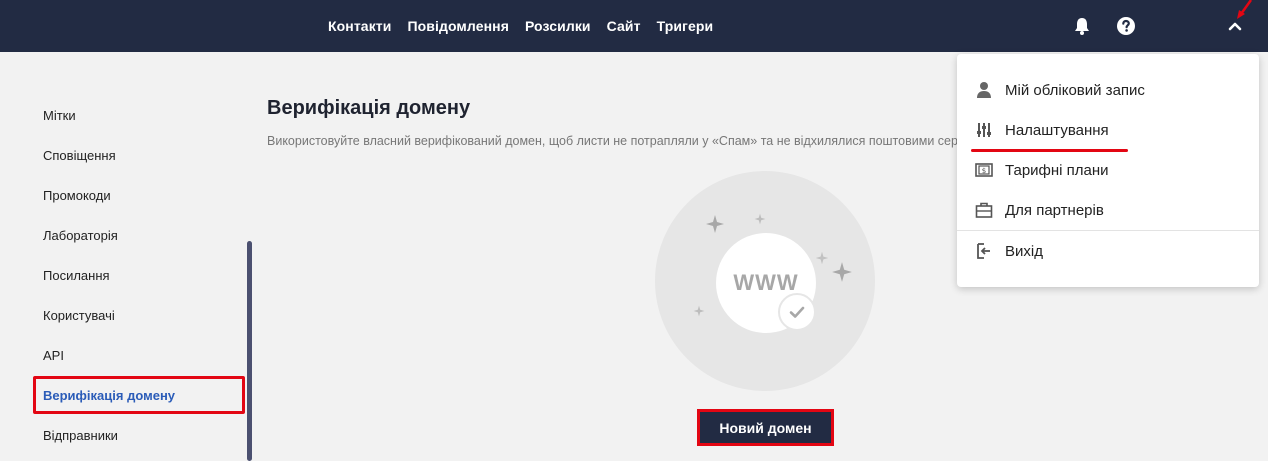  I want to click on check-icon, so click(797, 312).